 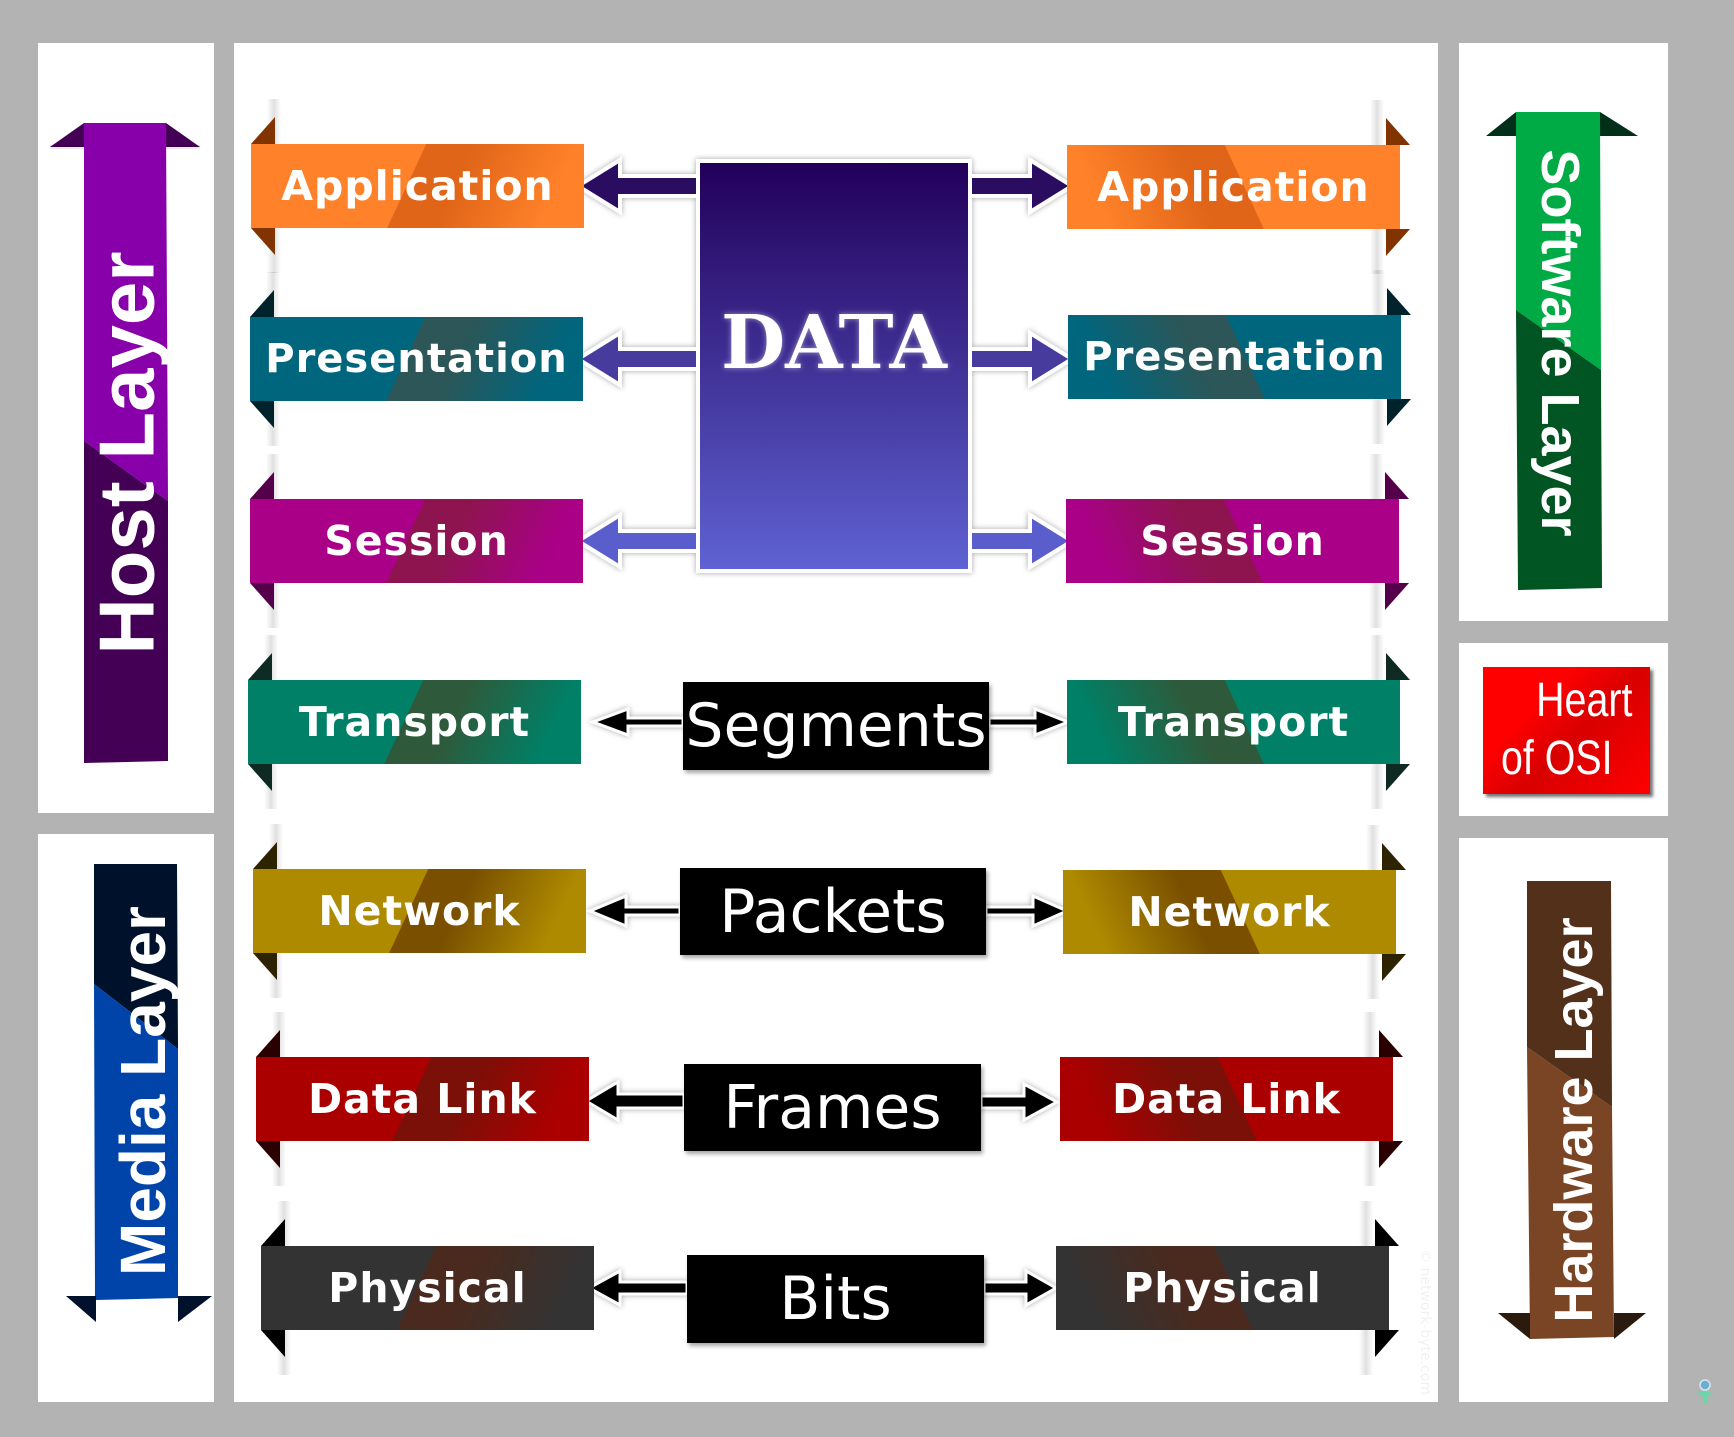 I want to click on layer-ribbon-left-network: Network, so click(x=419, y=911).